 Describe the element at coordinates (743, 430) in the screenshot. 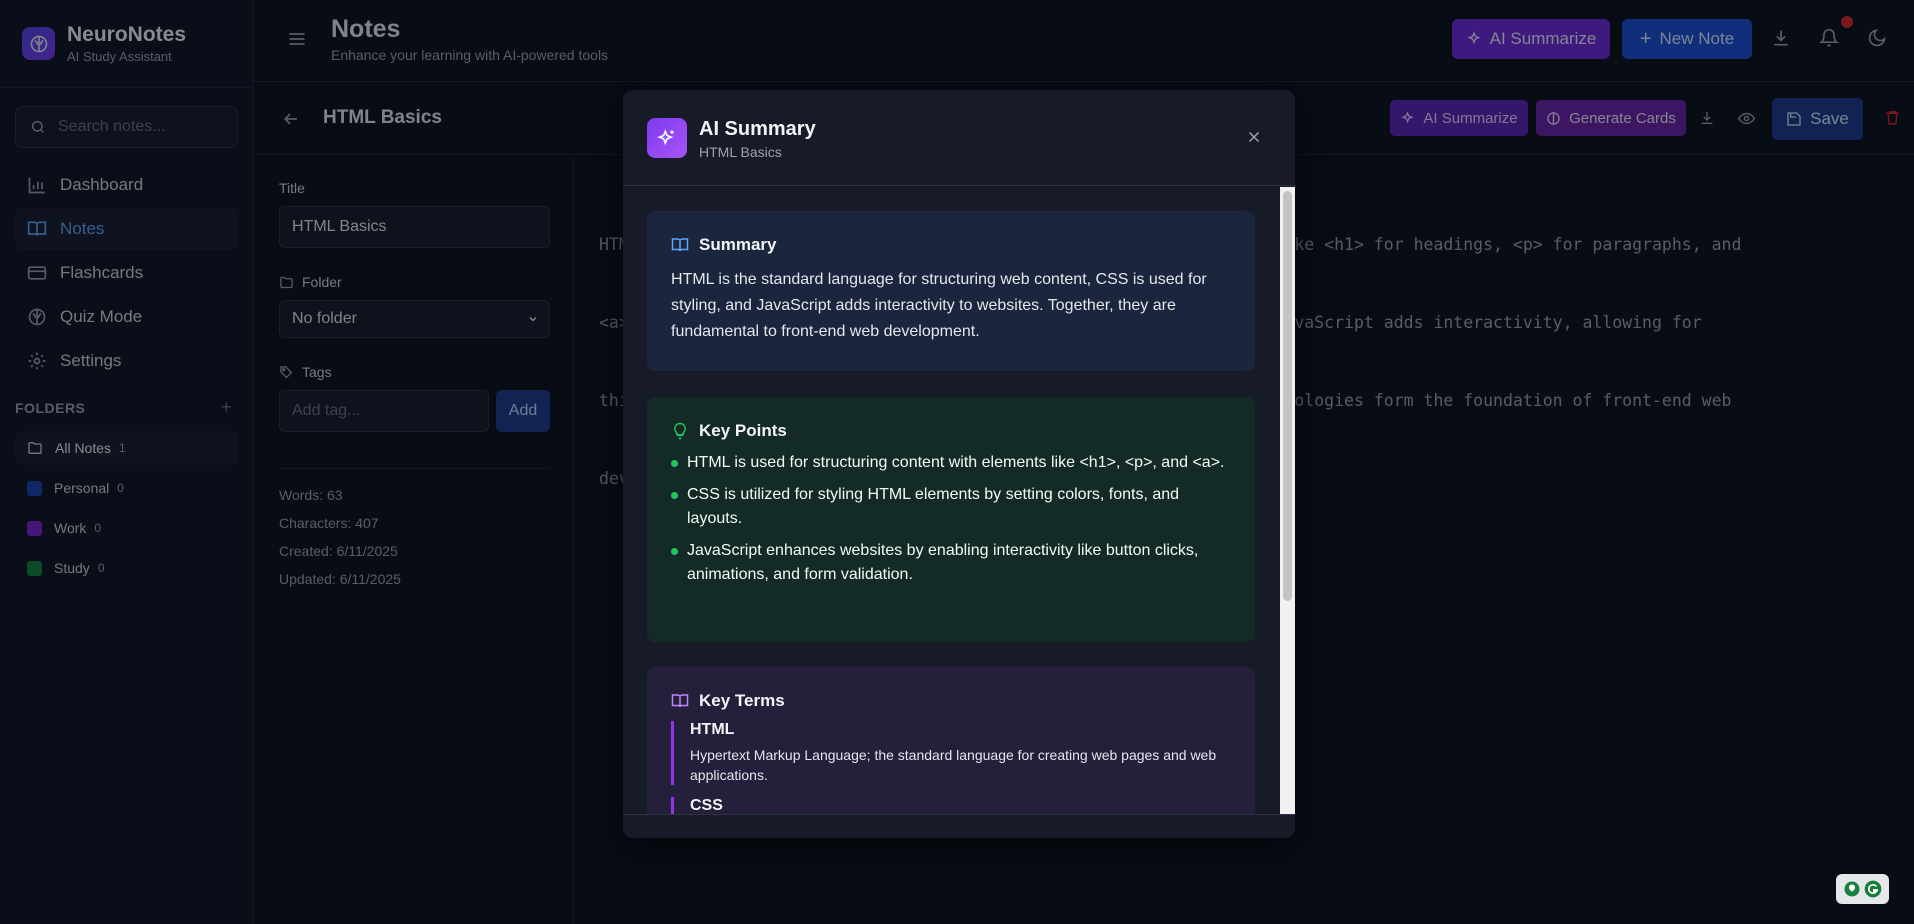

I see `key-points-heading: Key Points` at that location.